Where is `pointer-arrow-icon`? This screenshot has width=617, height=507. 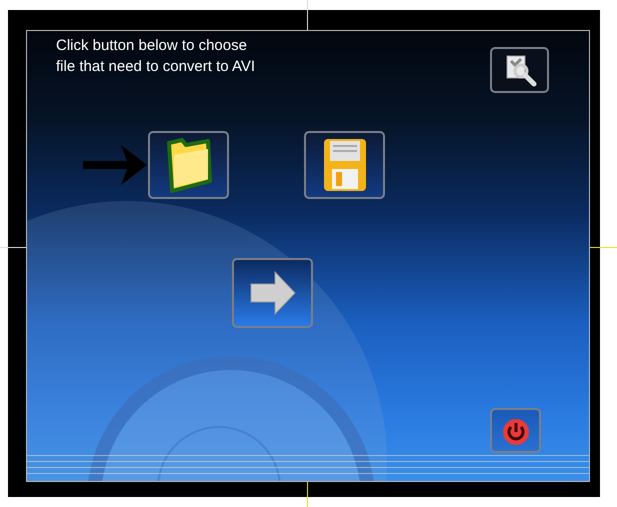
pointer-arrow-icon is located at coordinates (115, 165).